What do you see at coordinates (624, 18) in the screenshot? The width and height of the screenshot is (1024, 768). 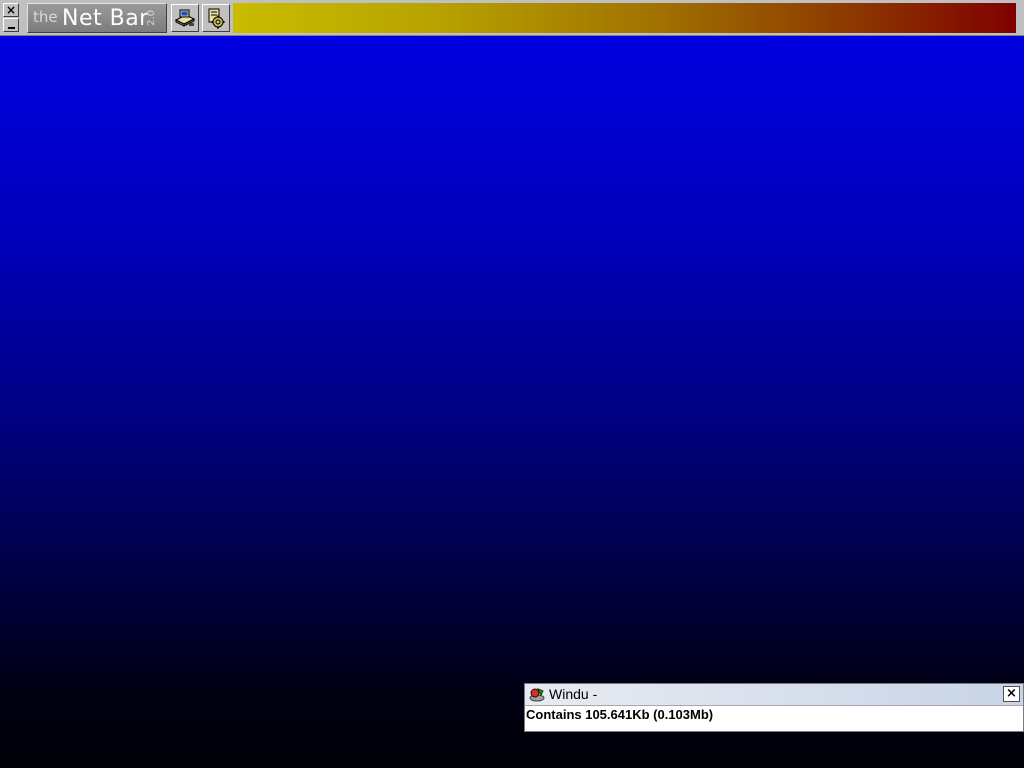 I see `netbar-gradient-bar` at bounding box center [624, 18].